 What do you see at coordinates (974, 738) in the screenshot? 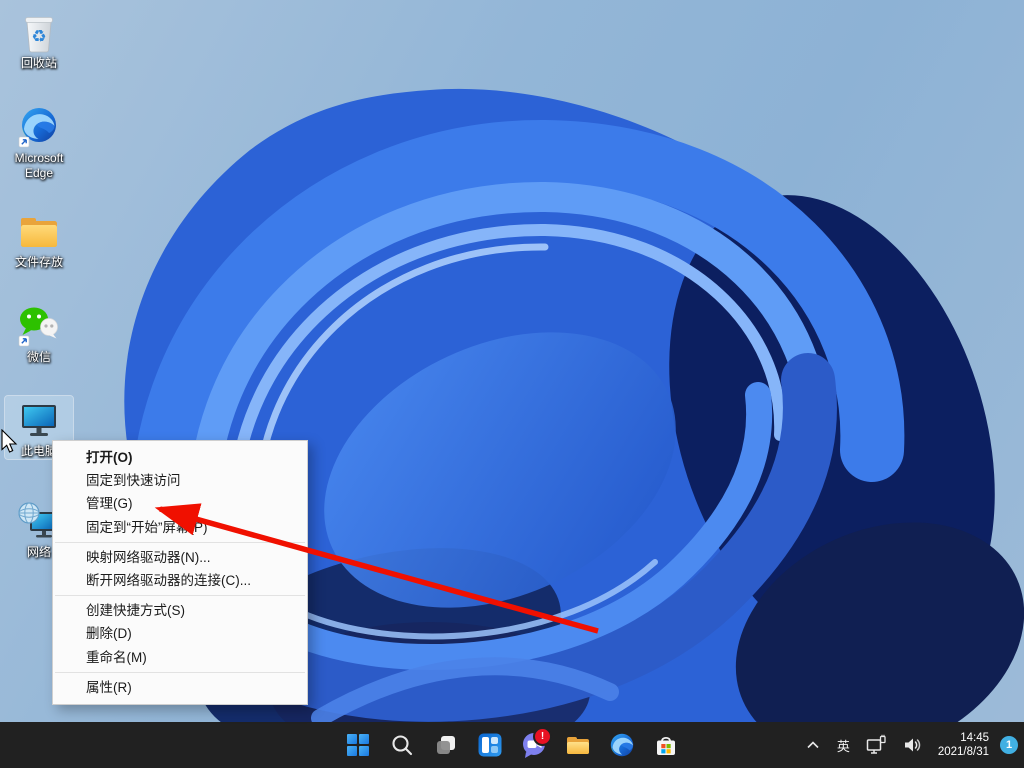
I see `tray-time: 14:45` at bounding box center [974, 738].